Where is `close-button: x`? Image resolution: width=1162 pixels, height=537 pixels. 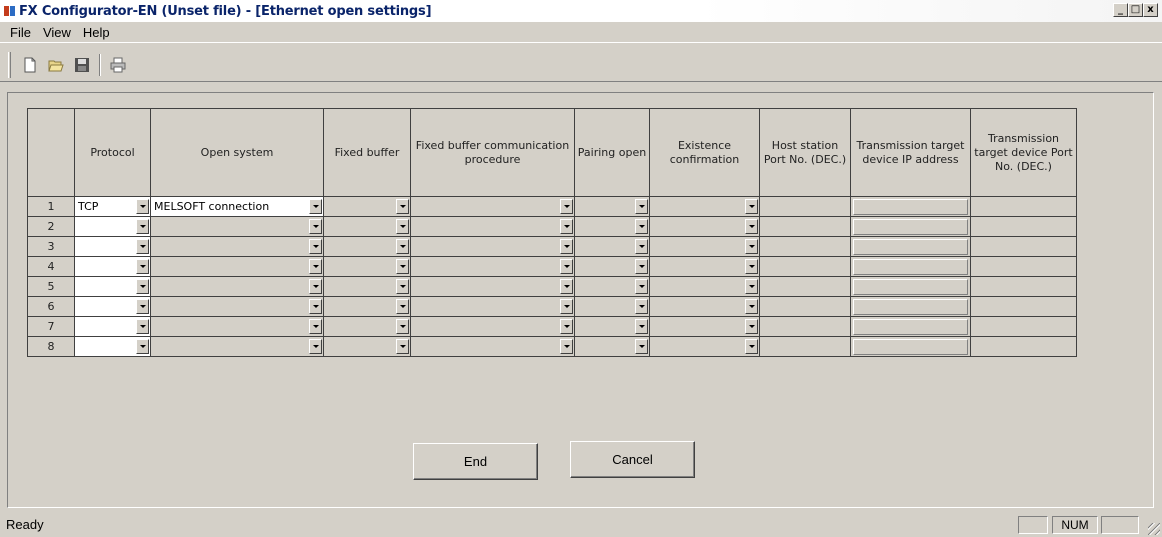 close-button: x is located at coordinates (1150, 10).